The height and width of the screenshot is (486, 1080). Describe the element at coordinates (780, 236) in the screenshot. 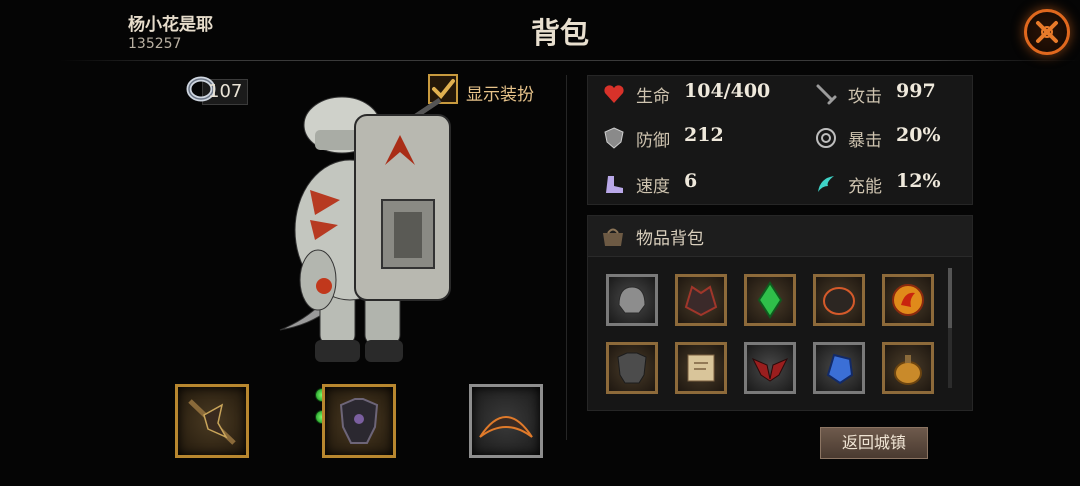

I see `inventory-header: 物品背包` at that location.